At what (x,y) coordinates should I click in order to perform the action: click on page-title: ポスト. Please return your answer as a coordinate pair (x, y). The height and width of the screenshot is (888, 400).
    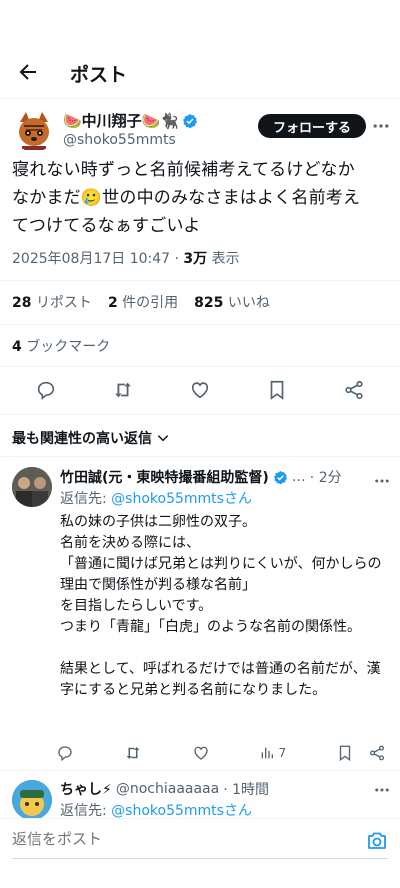
    Looking at the image, I should click on (99, 75).